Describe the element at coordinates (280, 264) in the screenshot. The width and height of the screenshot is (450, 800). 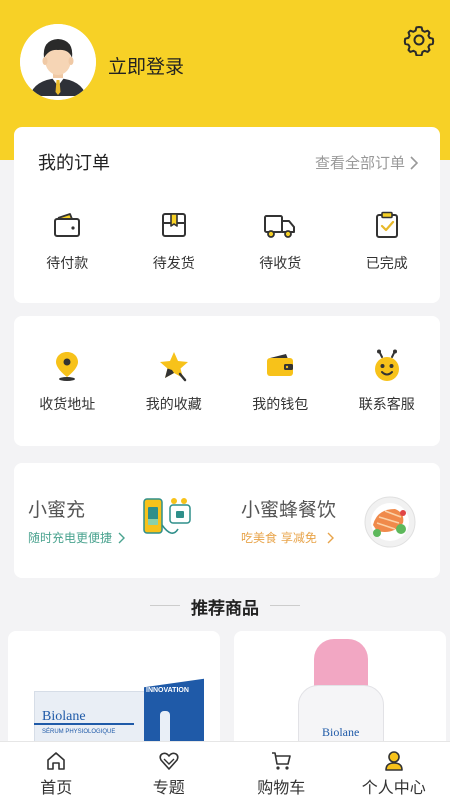
I see `order-status-label: 待收货` at that location.